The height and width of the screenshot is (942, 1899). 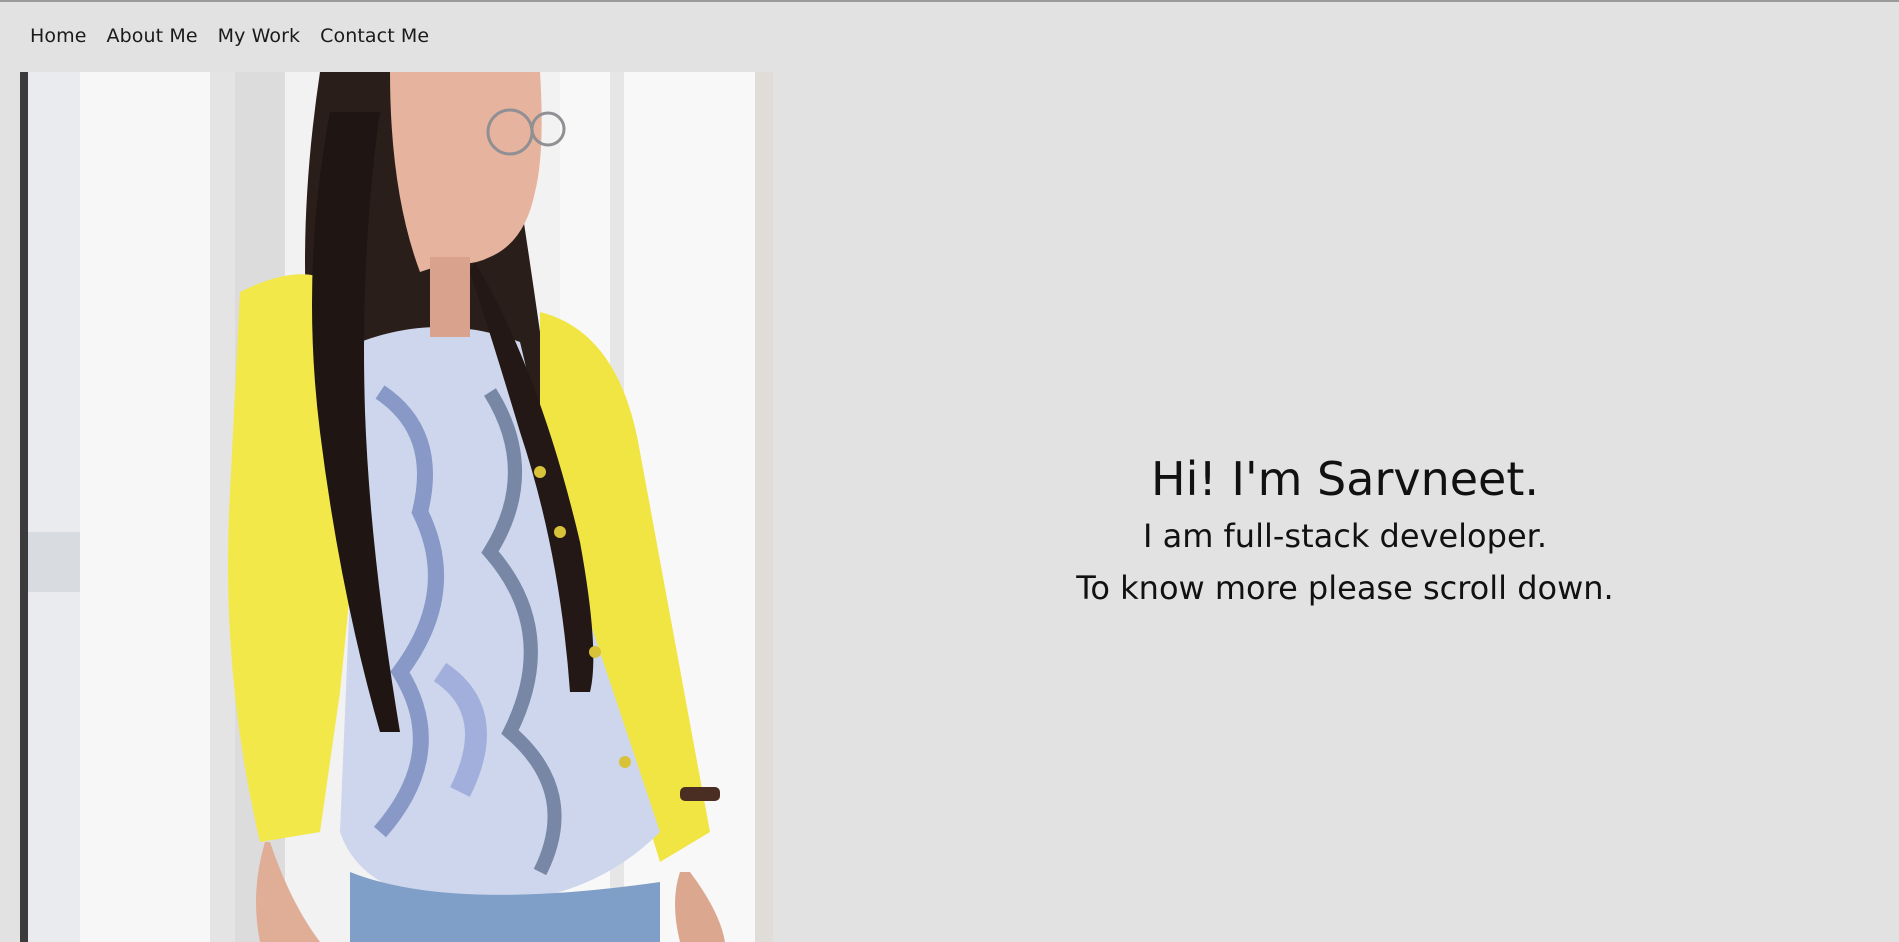 What do you see at coordinates (1345, 588) in the screenshot?
I see `hero-scroll-hint: To know more please scroll down.` at bounding box center [1345, 588].